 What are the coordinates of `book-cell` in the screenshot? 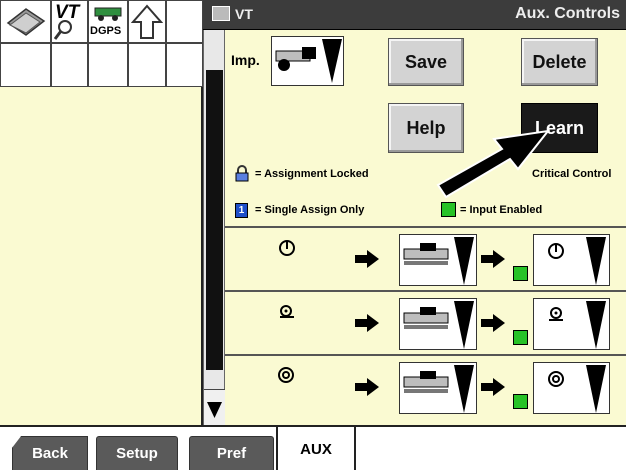 It's located at (25, 21).